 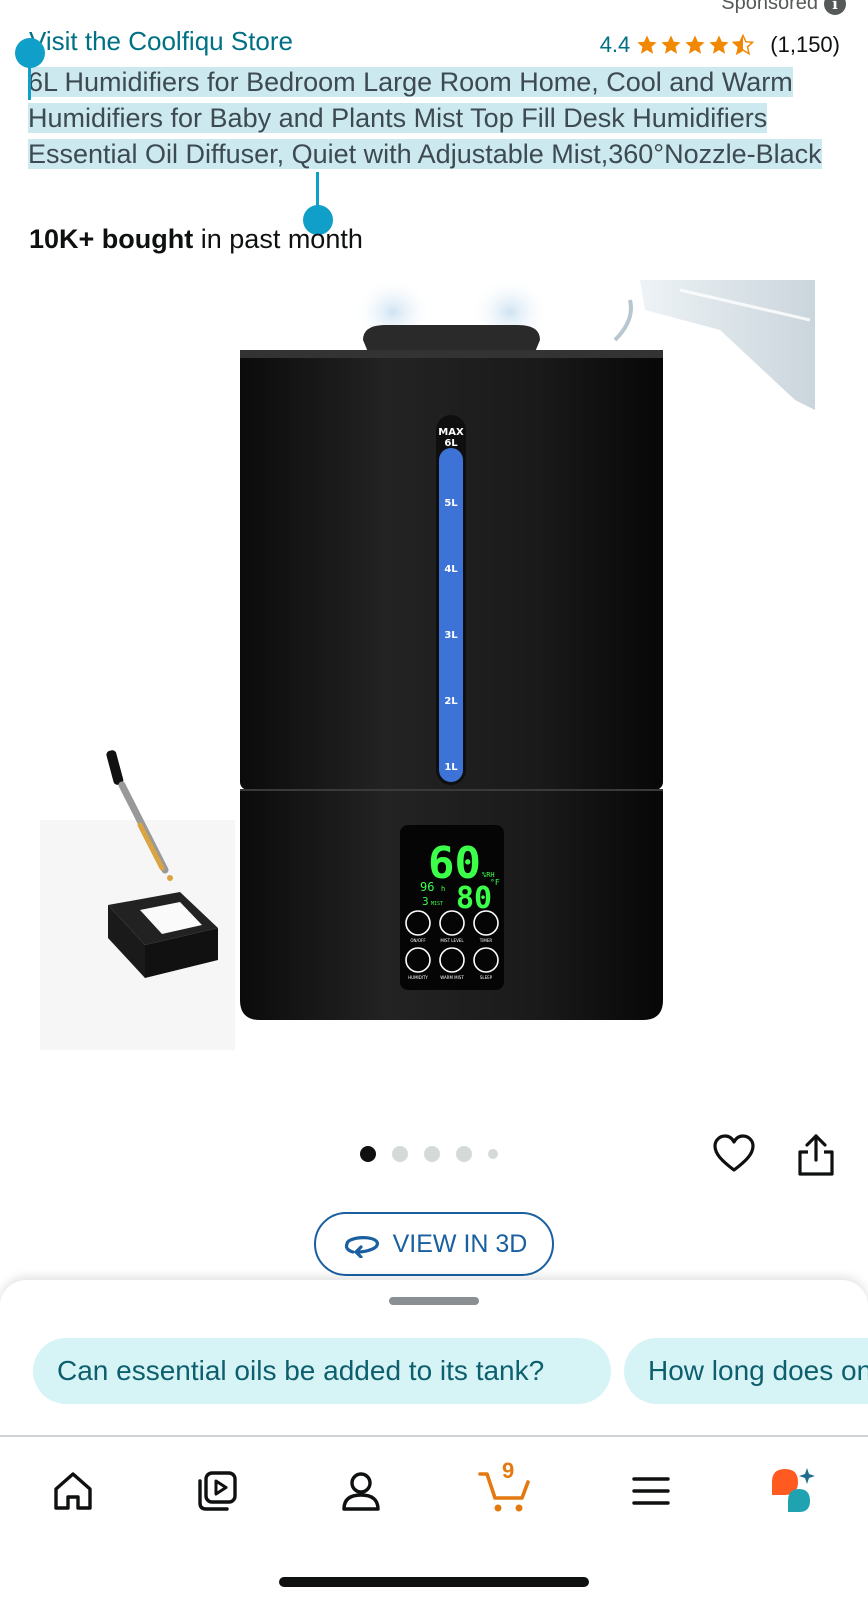 What do you see at coordinates (505, 1488) in the screenshot?
I see `tab-cart: 9` at bounding box center [505, 1488].